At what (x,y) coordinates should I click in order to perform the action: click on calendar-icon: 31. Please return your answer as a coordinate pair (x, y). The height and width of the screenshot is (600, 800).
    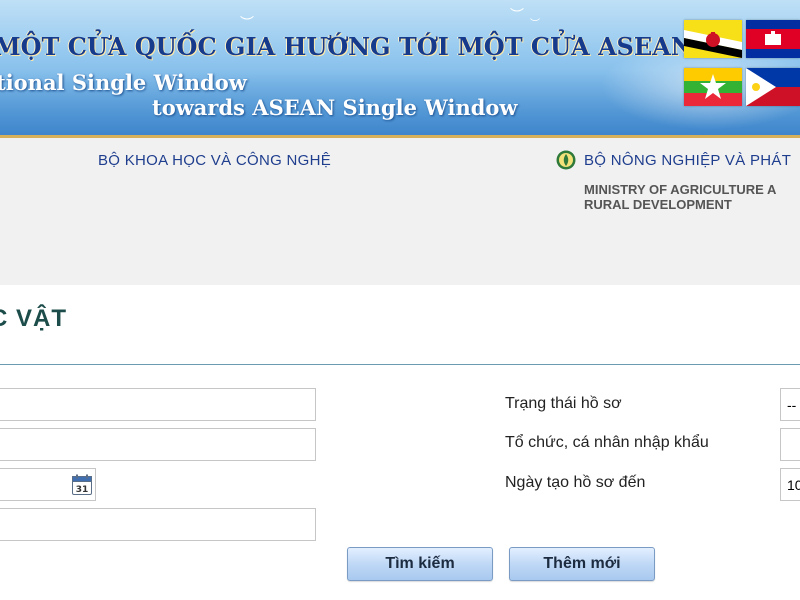
    Looking at the image, I should click on (82, 484).